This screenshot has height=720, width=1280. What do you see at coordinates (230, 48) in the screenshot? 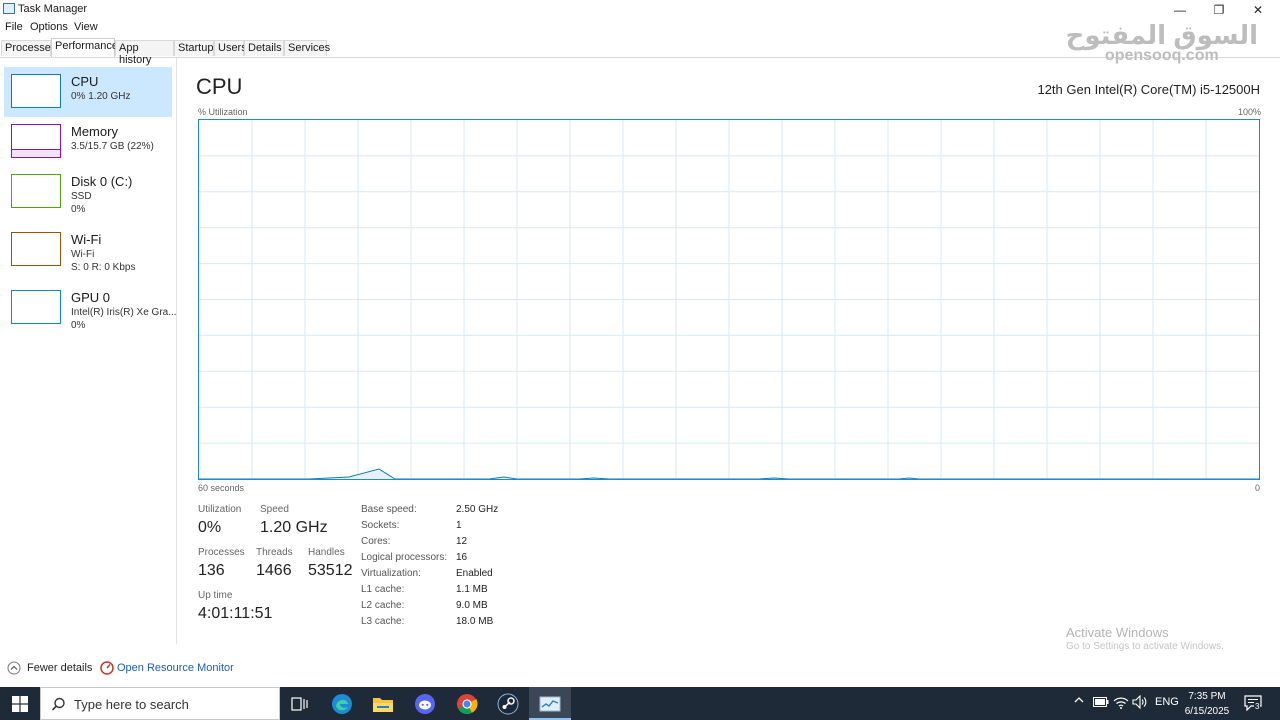
I see `tab-users: Users` at bounding box center [230, 48].